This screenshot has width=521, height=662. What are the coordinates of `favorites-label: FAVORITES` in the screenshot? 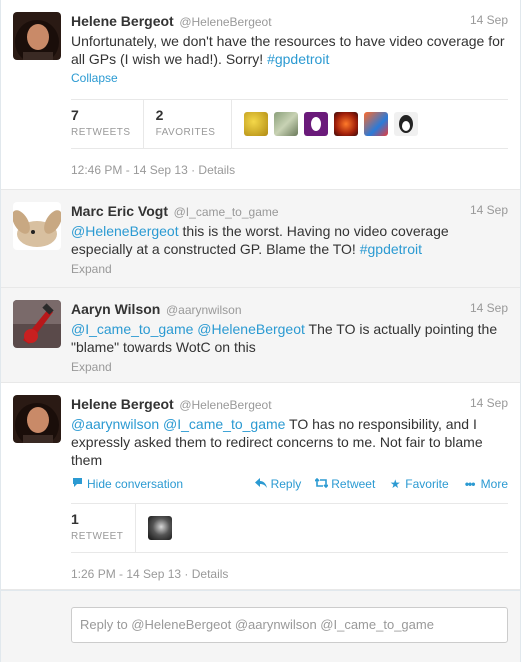 It's located at (185, 132).